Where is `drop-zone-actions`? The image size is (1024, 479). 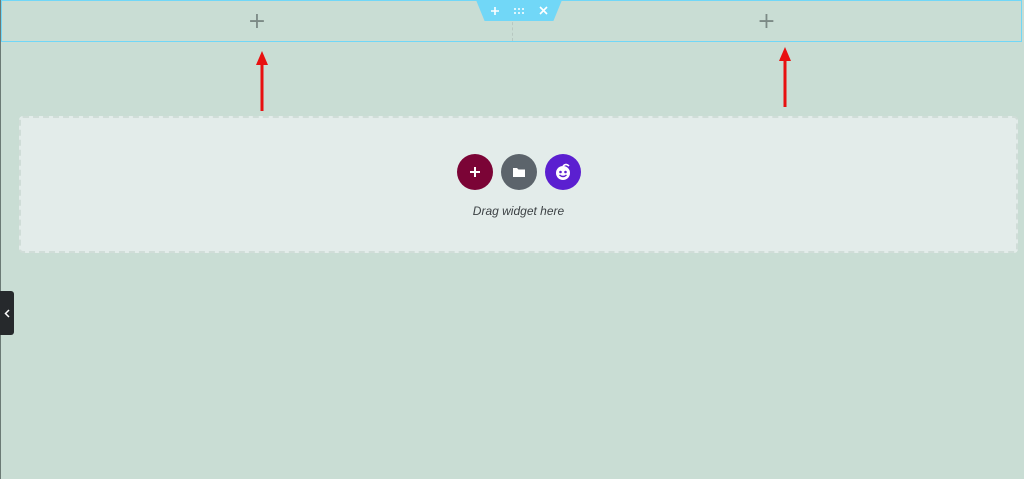
drop-zone-actions is located at coordinates (518, 172).